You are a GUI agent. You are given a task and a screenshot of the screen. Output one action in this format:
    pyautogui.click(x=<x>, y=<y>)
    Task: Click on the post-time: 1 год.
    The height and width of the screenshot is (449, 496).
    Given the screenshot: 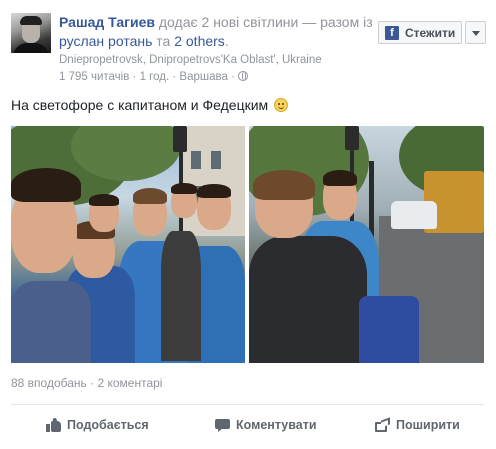 What is the action you would take?
    pyautogui.click(x=155, y=77)
    